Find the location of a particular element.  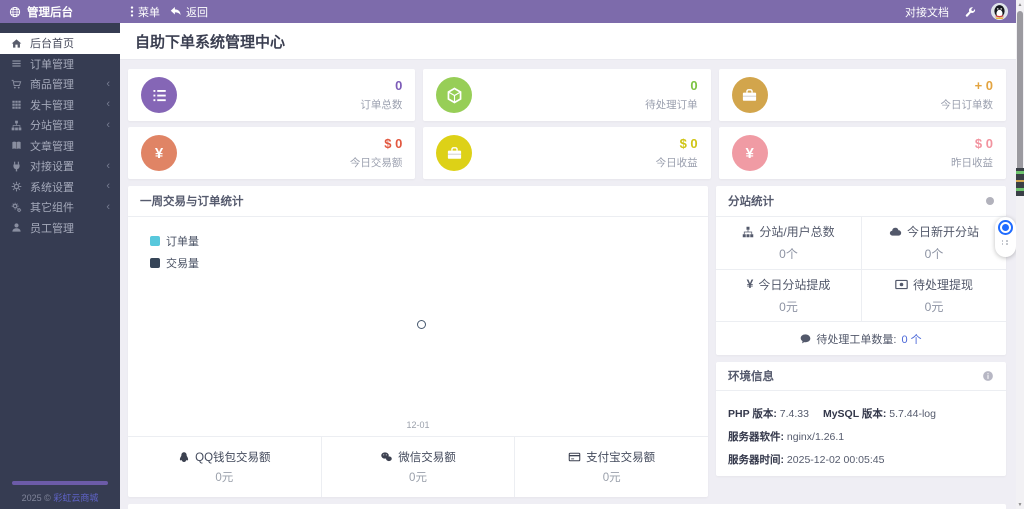

stat-card-pending-orders: 0 待处理订单 is located at coordinates (567, 95).